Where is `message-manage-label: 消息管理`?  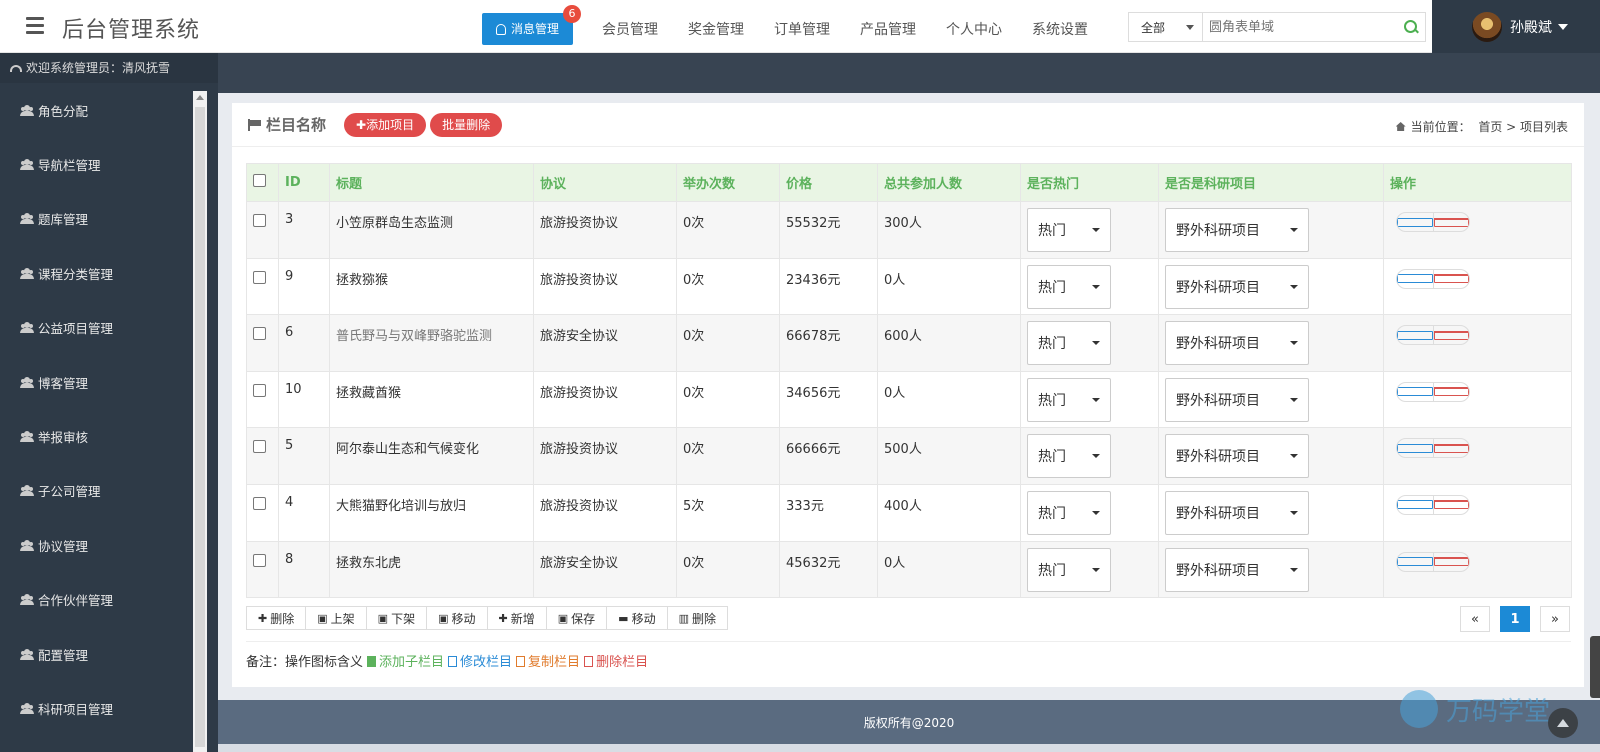
message-manage-label: 消息管理 is located at coordinates (535, 29).